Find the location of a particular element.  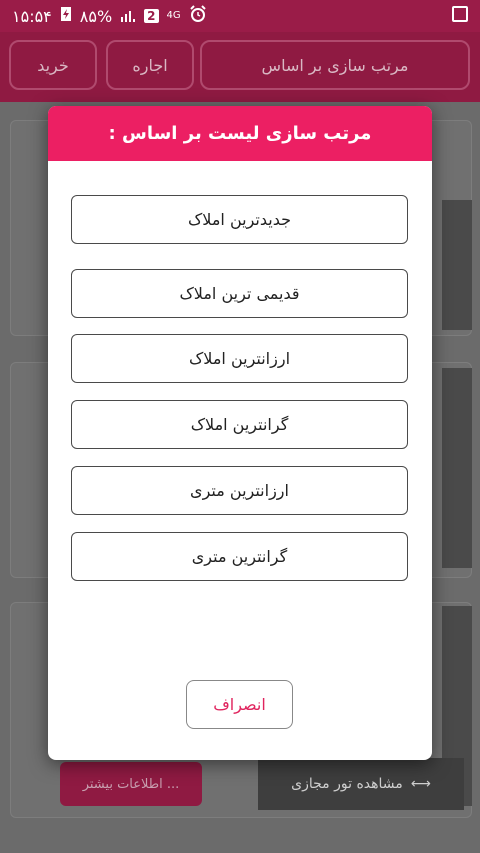

virtual-tour-label: مشاهده تور مجازی is located at coordinates (347, 784).